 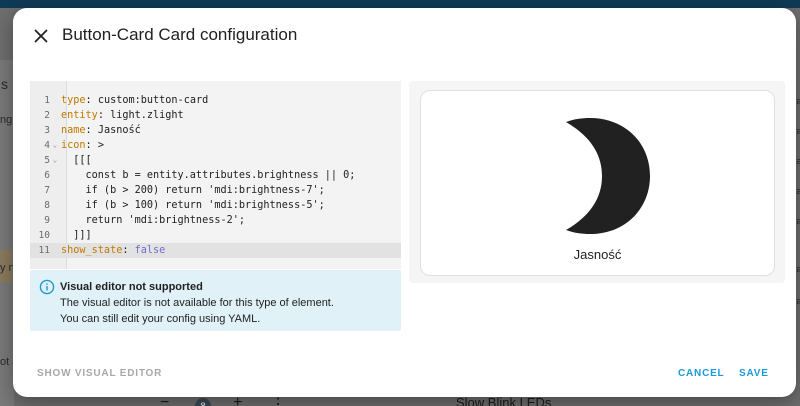 I want to click on show-visual-editor-button: SHOW VISUAL EDITOR, so click(x=99, y=373).